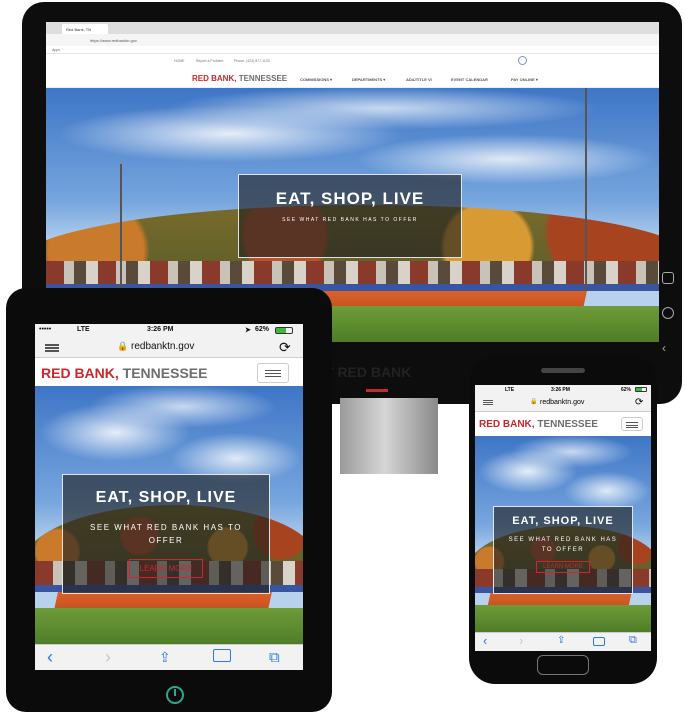  What do you see at coordinates (175, 695) in the screenshot?
I see `tablet-home-button` at bounding box center [175, 695].